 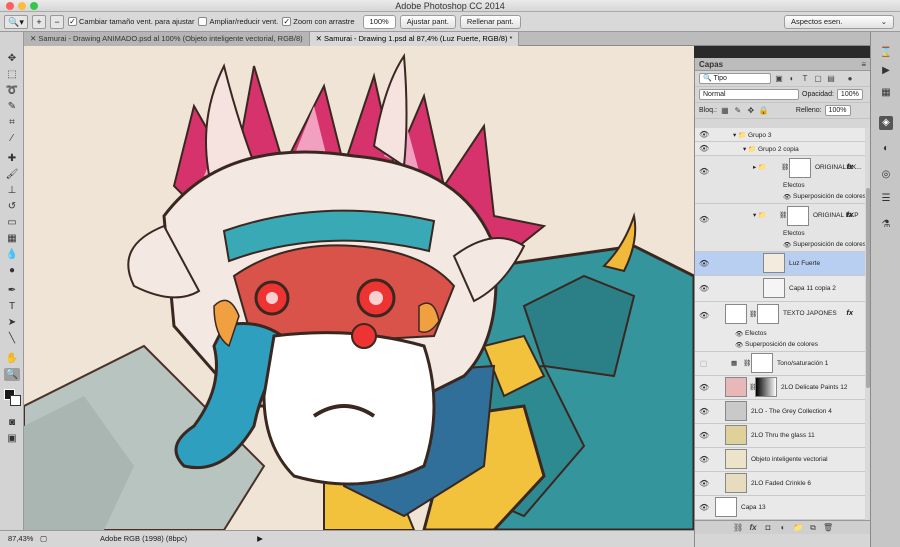 What do you see at coordinates (780, 364) in the screenshot?
I see `layer-tono-saturacion-1: ▢ ▦ ⛓ Tono/saturación 1` at bounding box center [780, 364].